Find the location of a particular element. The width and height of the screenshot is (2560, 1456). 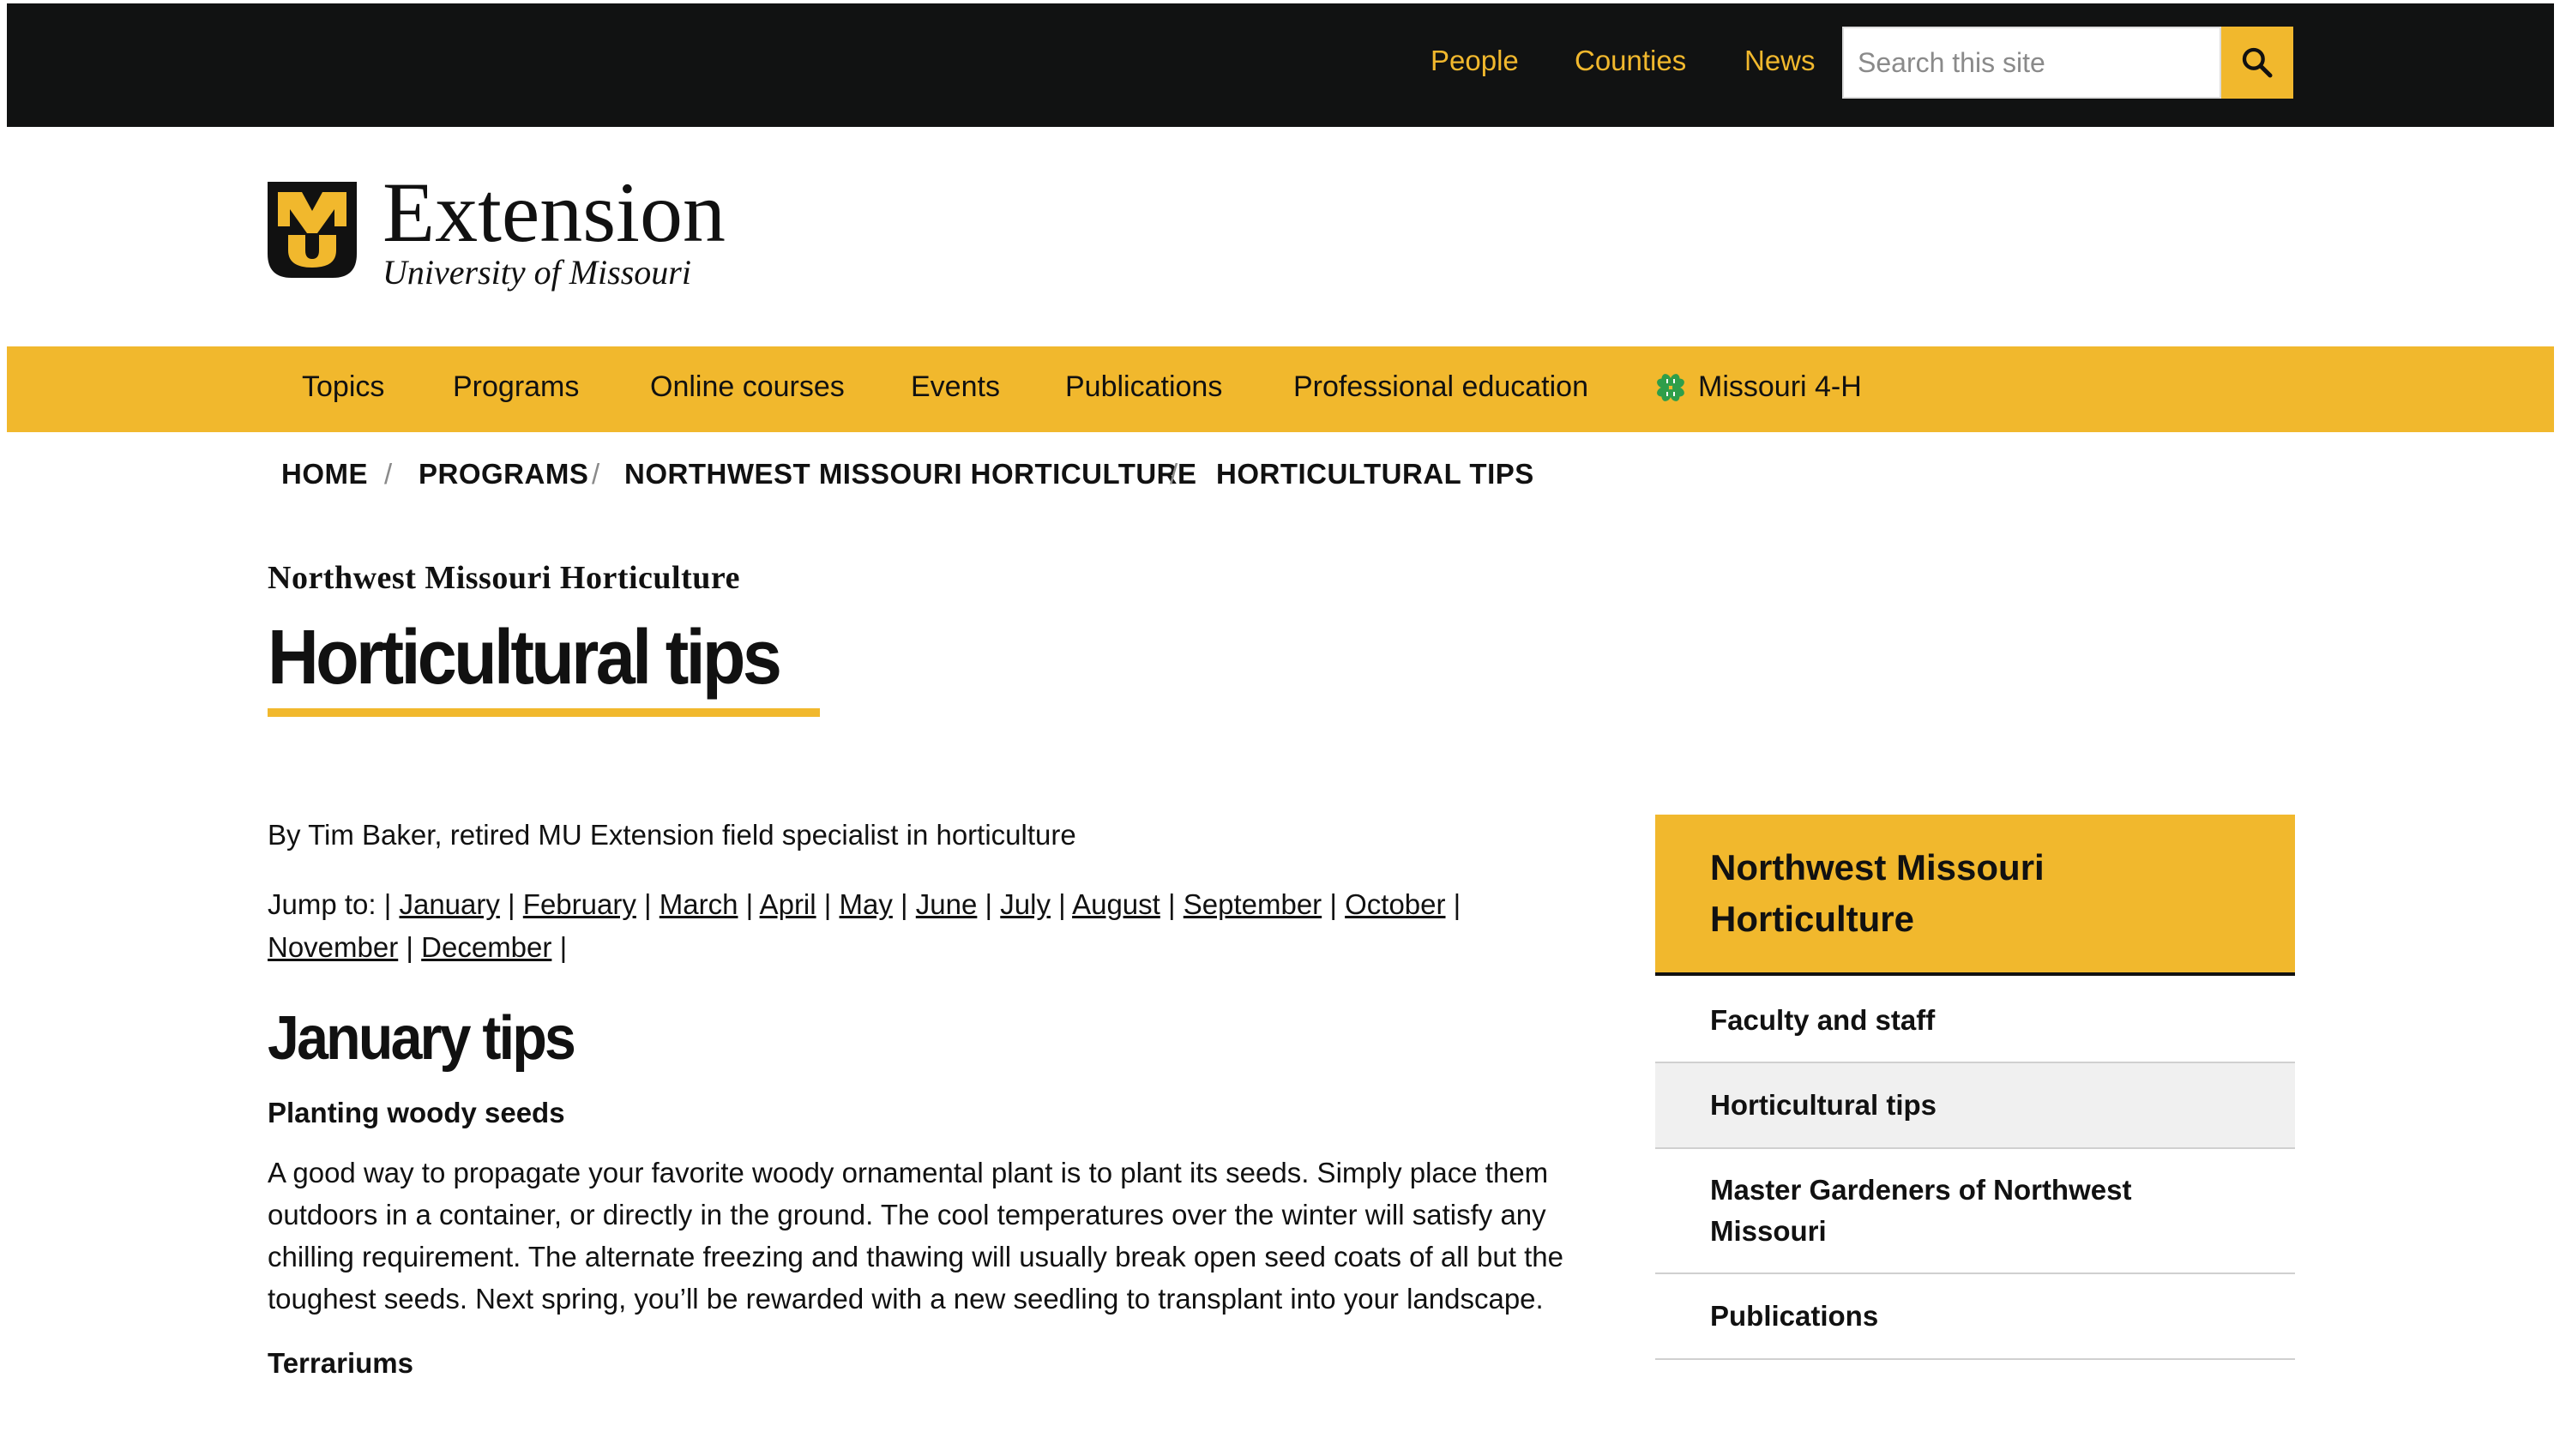

site-logo: Extension University of Missouri is located at coordinates (508, 232).